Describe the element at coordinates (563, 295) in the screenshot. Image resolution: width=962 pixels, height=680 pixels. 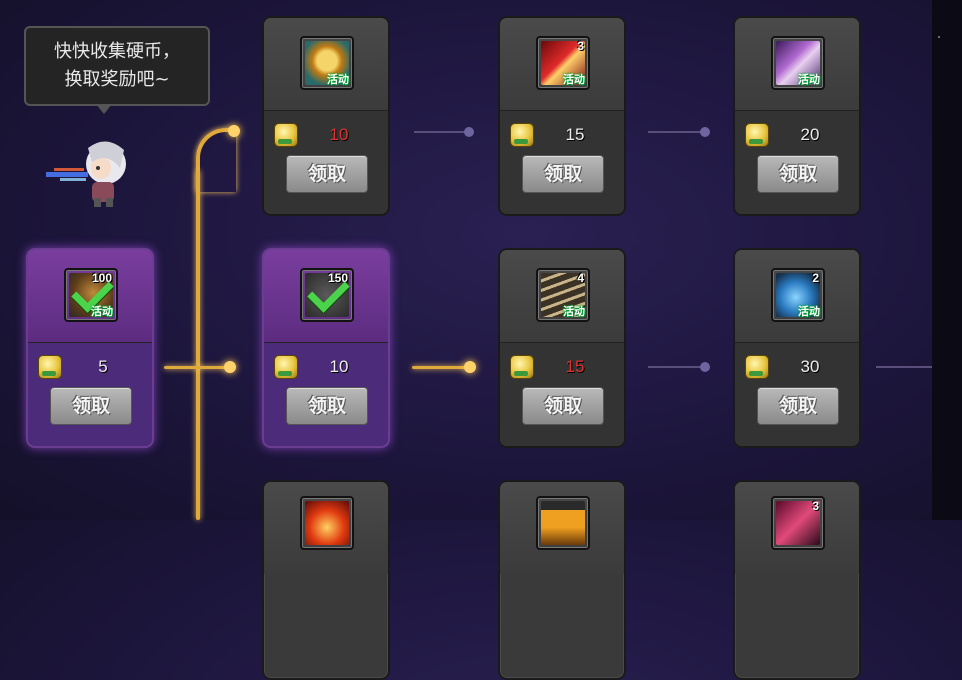
I see `fence-icon: 4 活动` at that location.